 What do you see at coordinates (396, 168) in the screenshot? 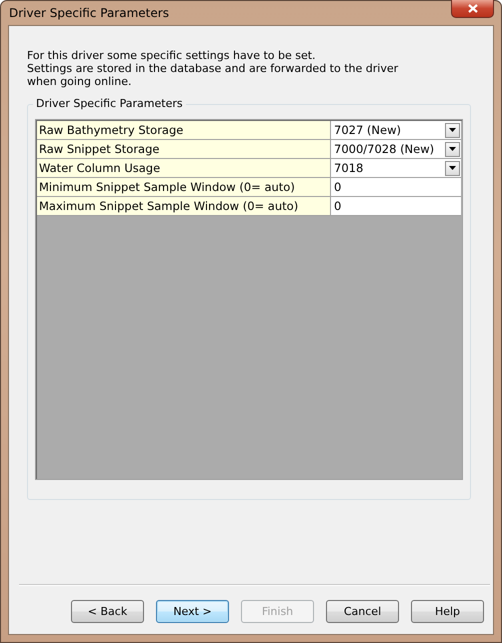
I see `property-dropdown: 7018` at bounding box center [396, 168].